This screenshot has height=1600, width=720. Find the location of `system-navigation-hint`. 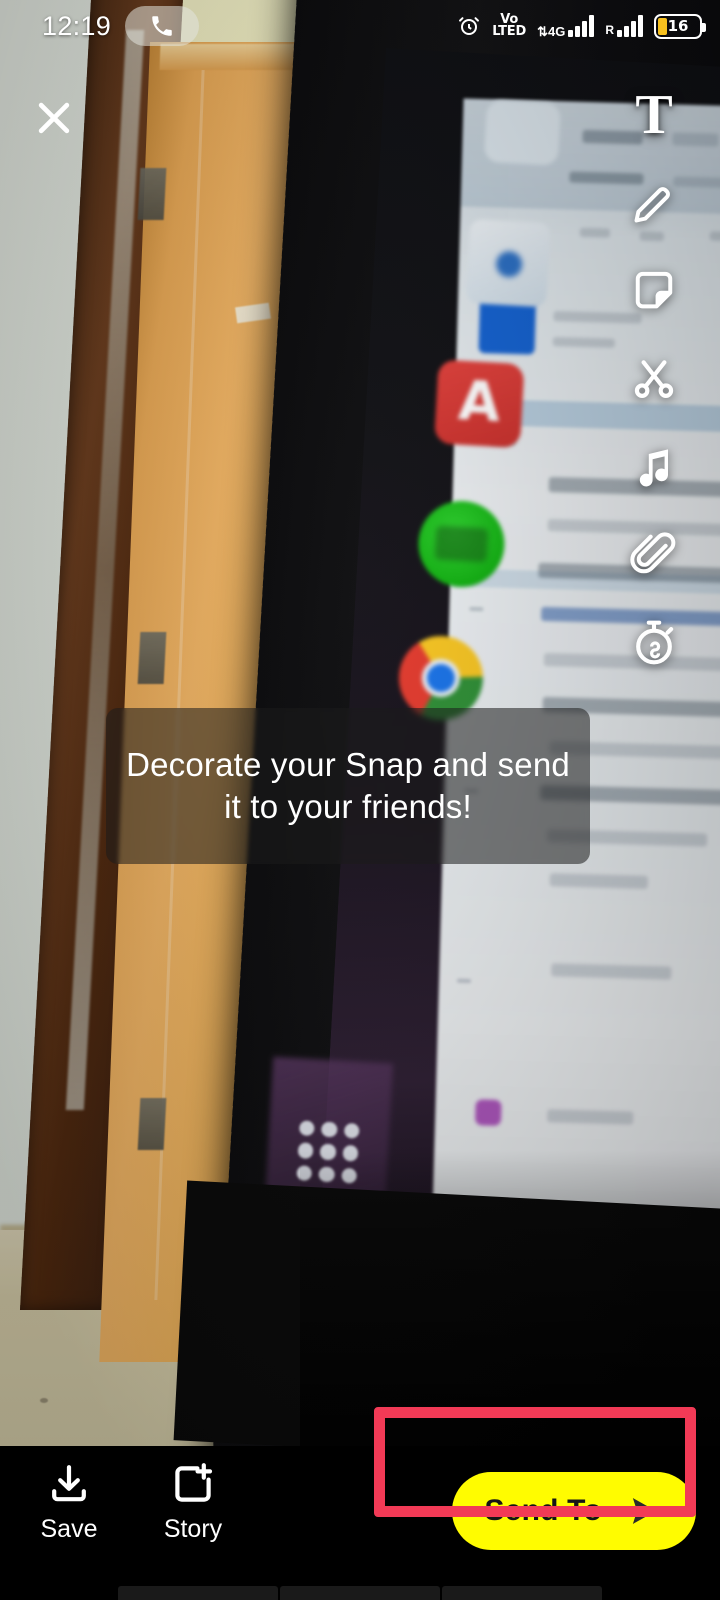

system-navigation-hint is located at coordinates (360, 1593).